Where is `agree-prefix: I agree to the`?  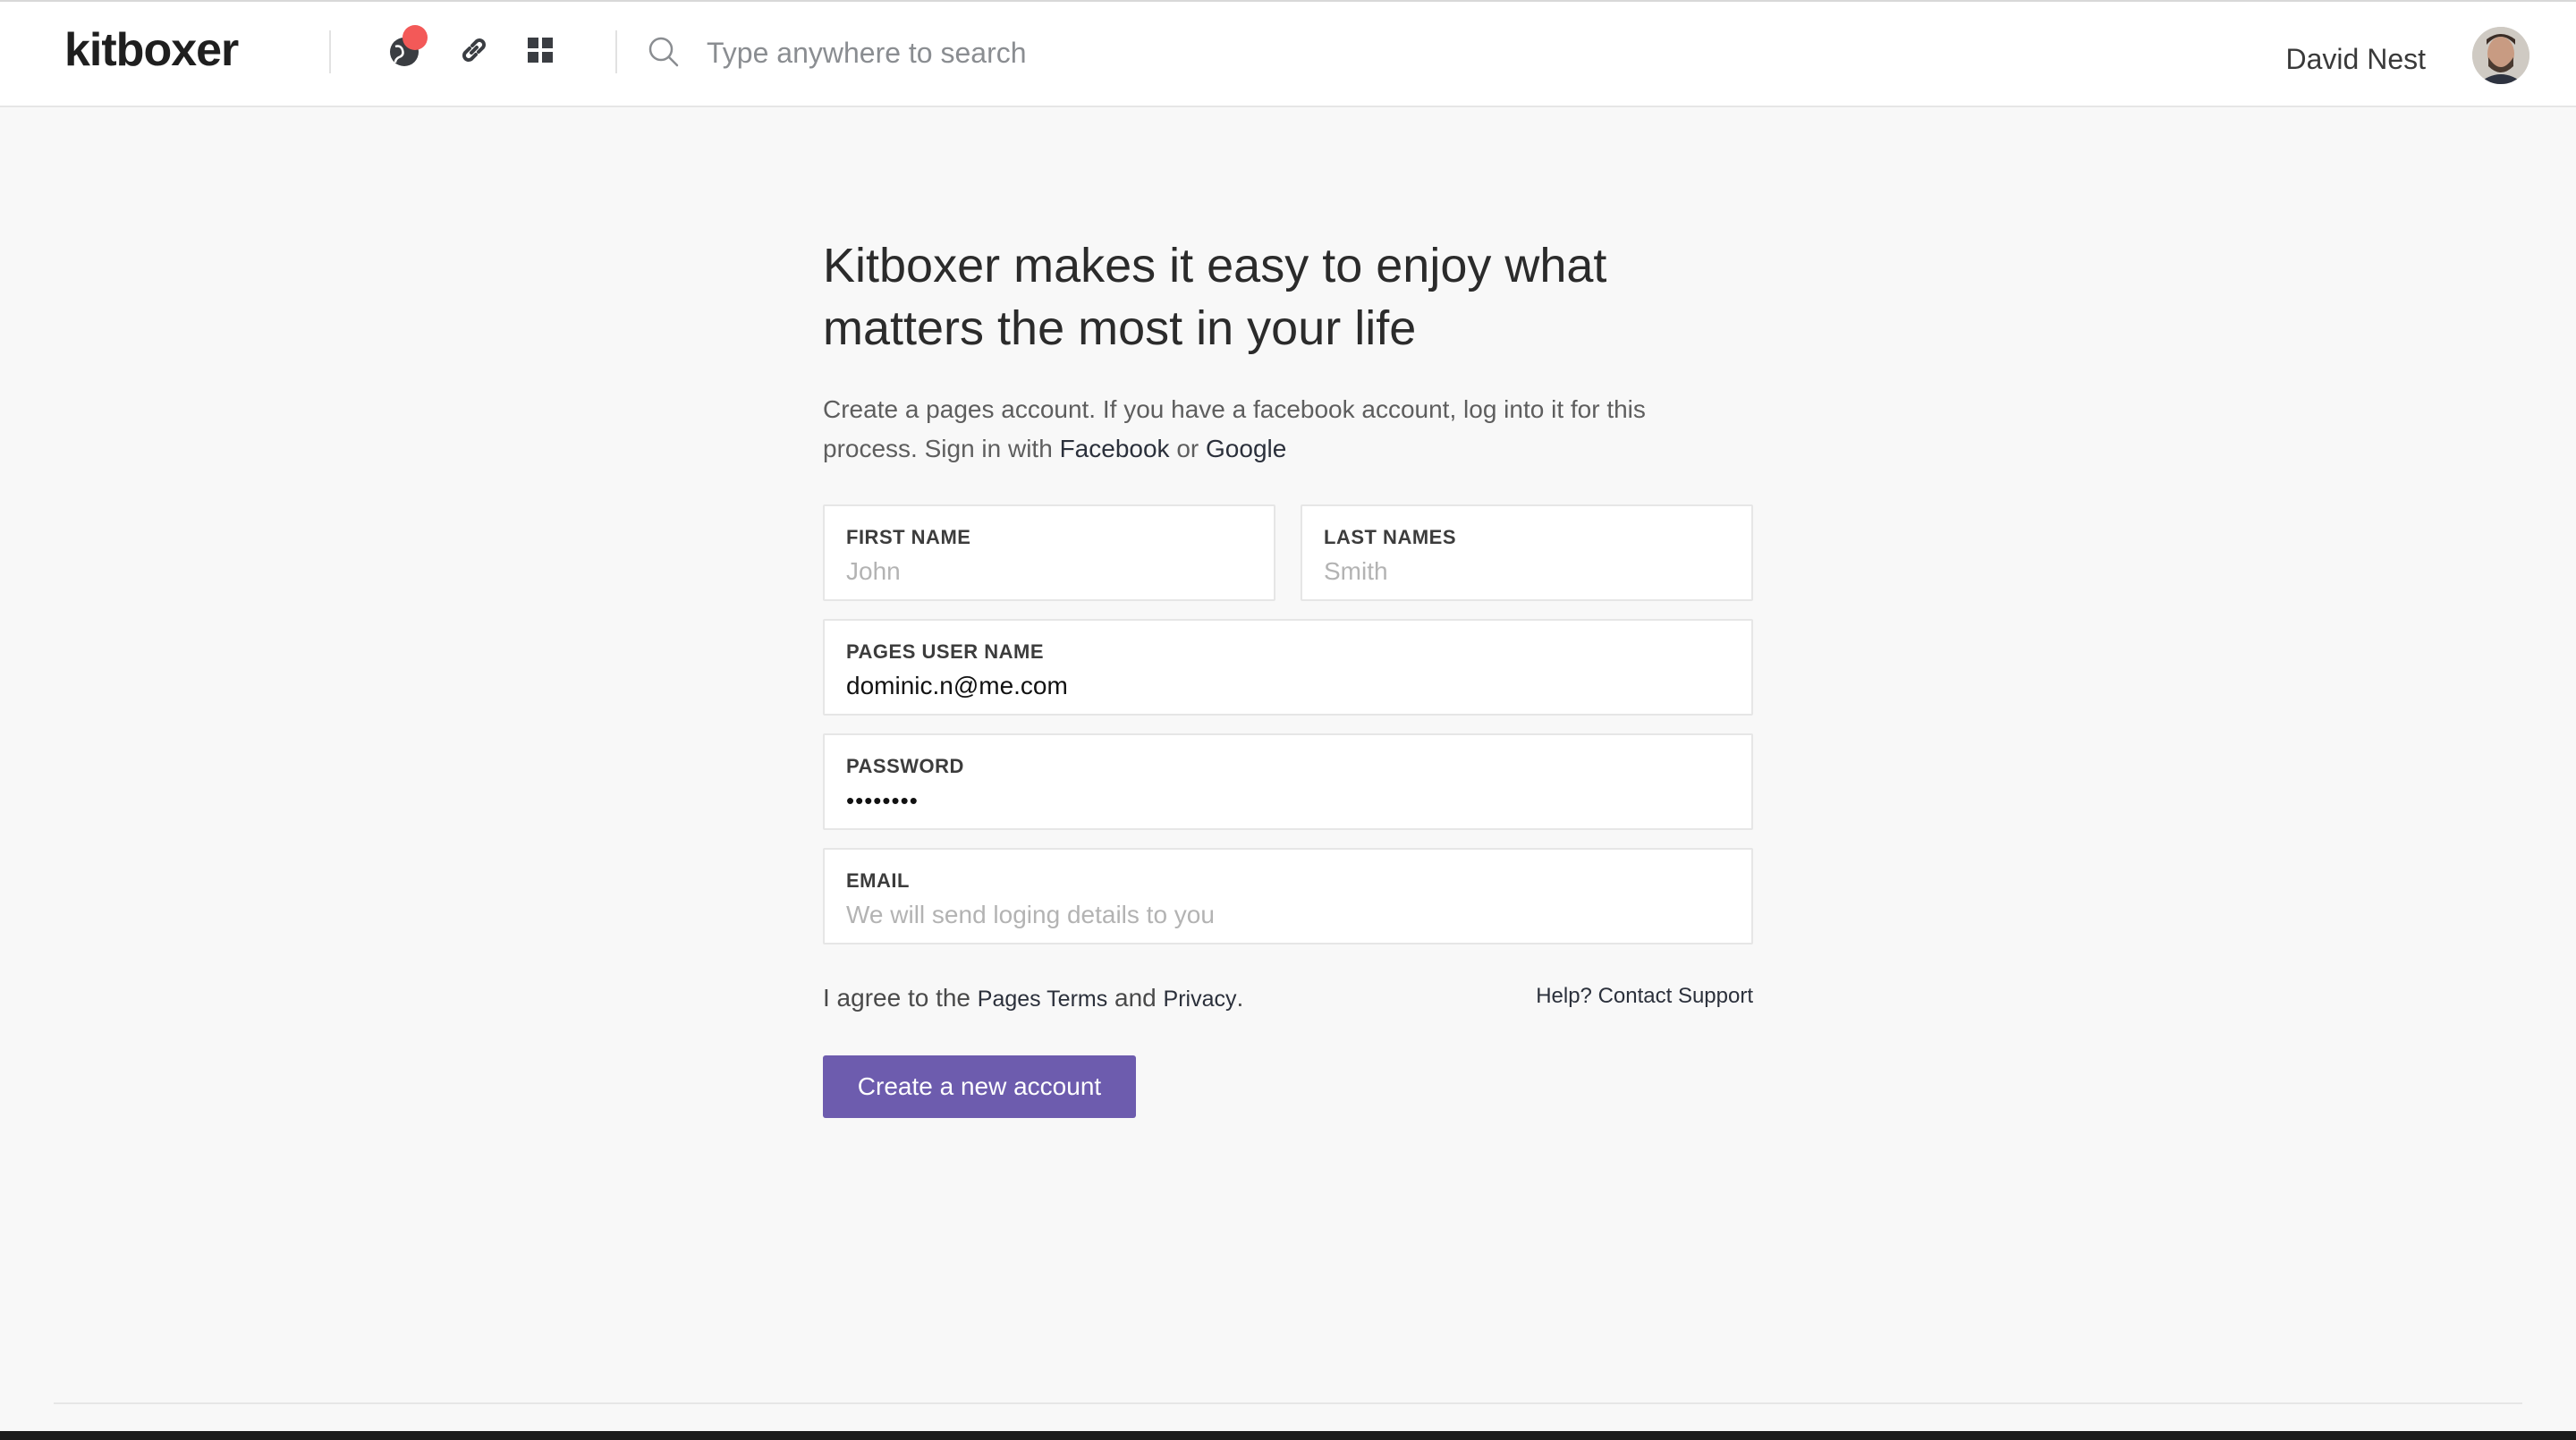 agree-prefix: I agree to the is located at coordinates (897, 998).